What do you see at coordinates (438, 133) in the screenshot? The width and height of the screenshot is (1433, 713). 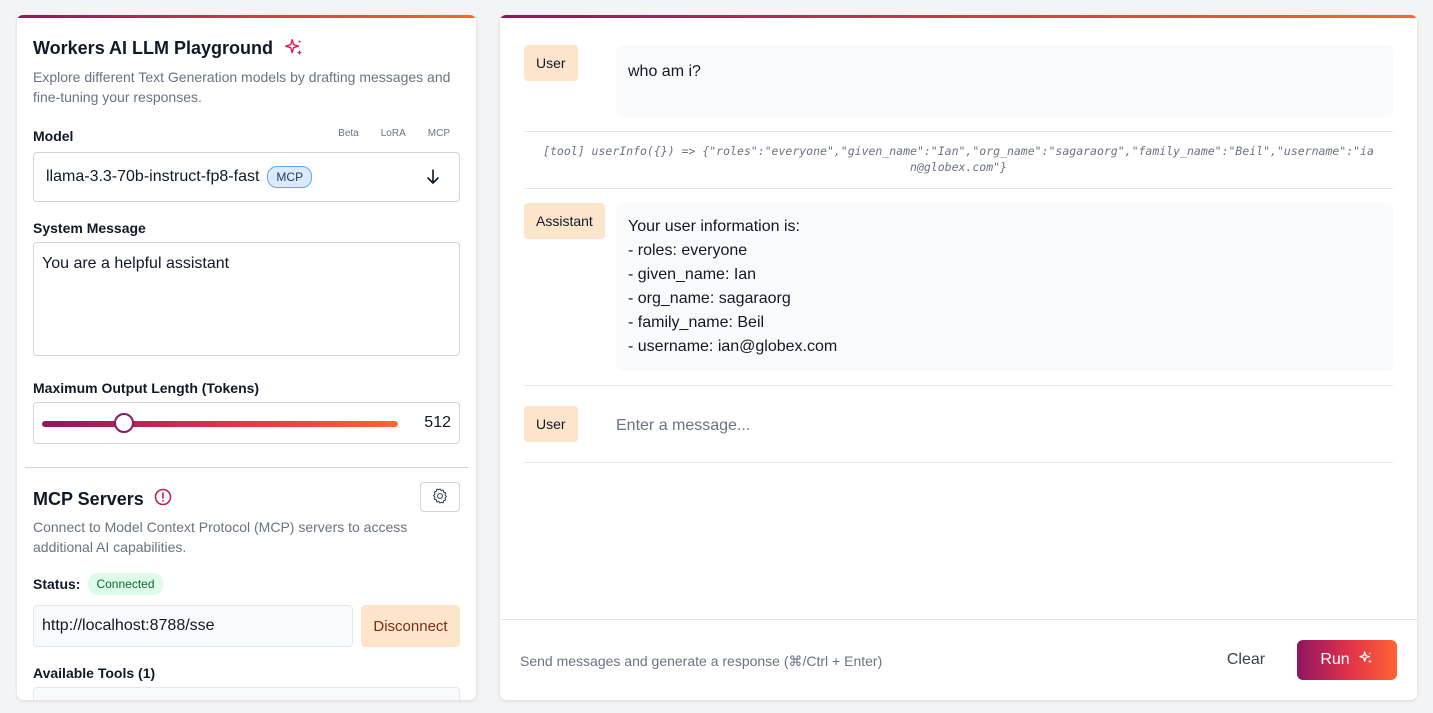 I see `tag-mcp: MCP` at bounding box center [438, 133].